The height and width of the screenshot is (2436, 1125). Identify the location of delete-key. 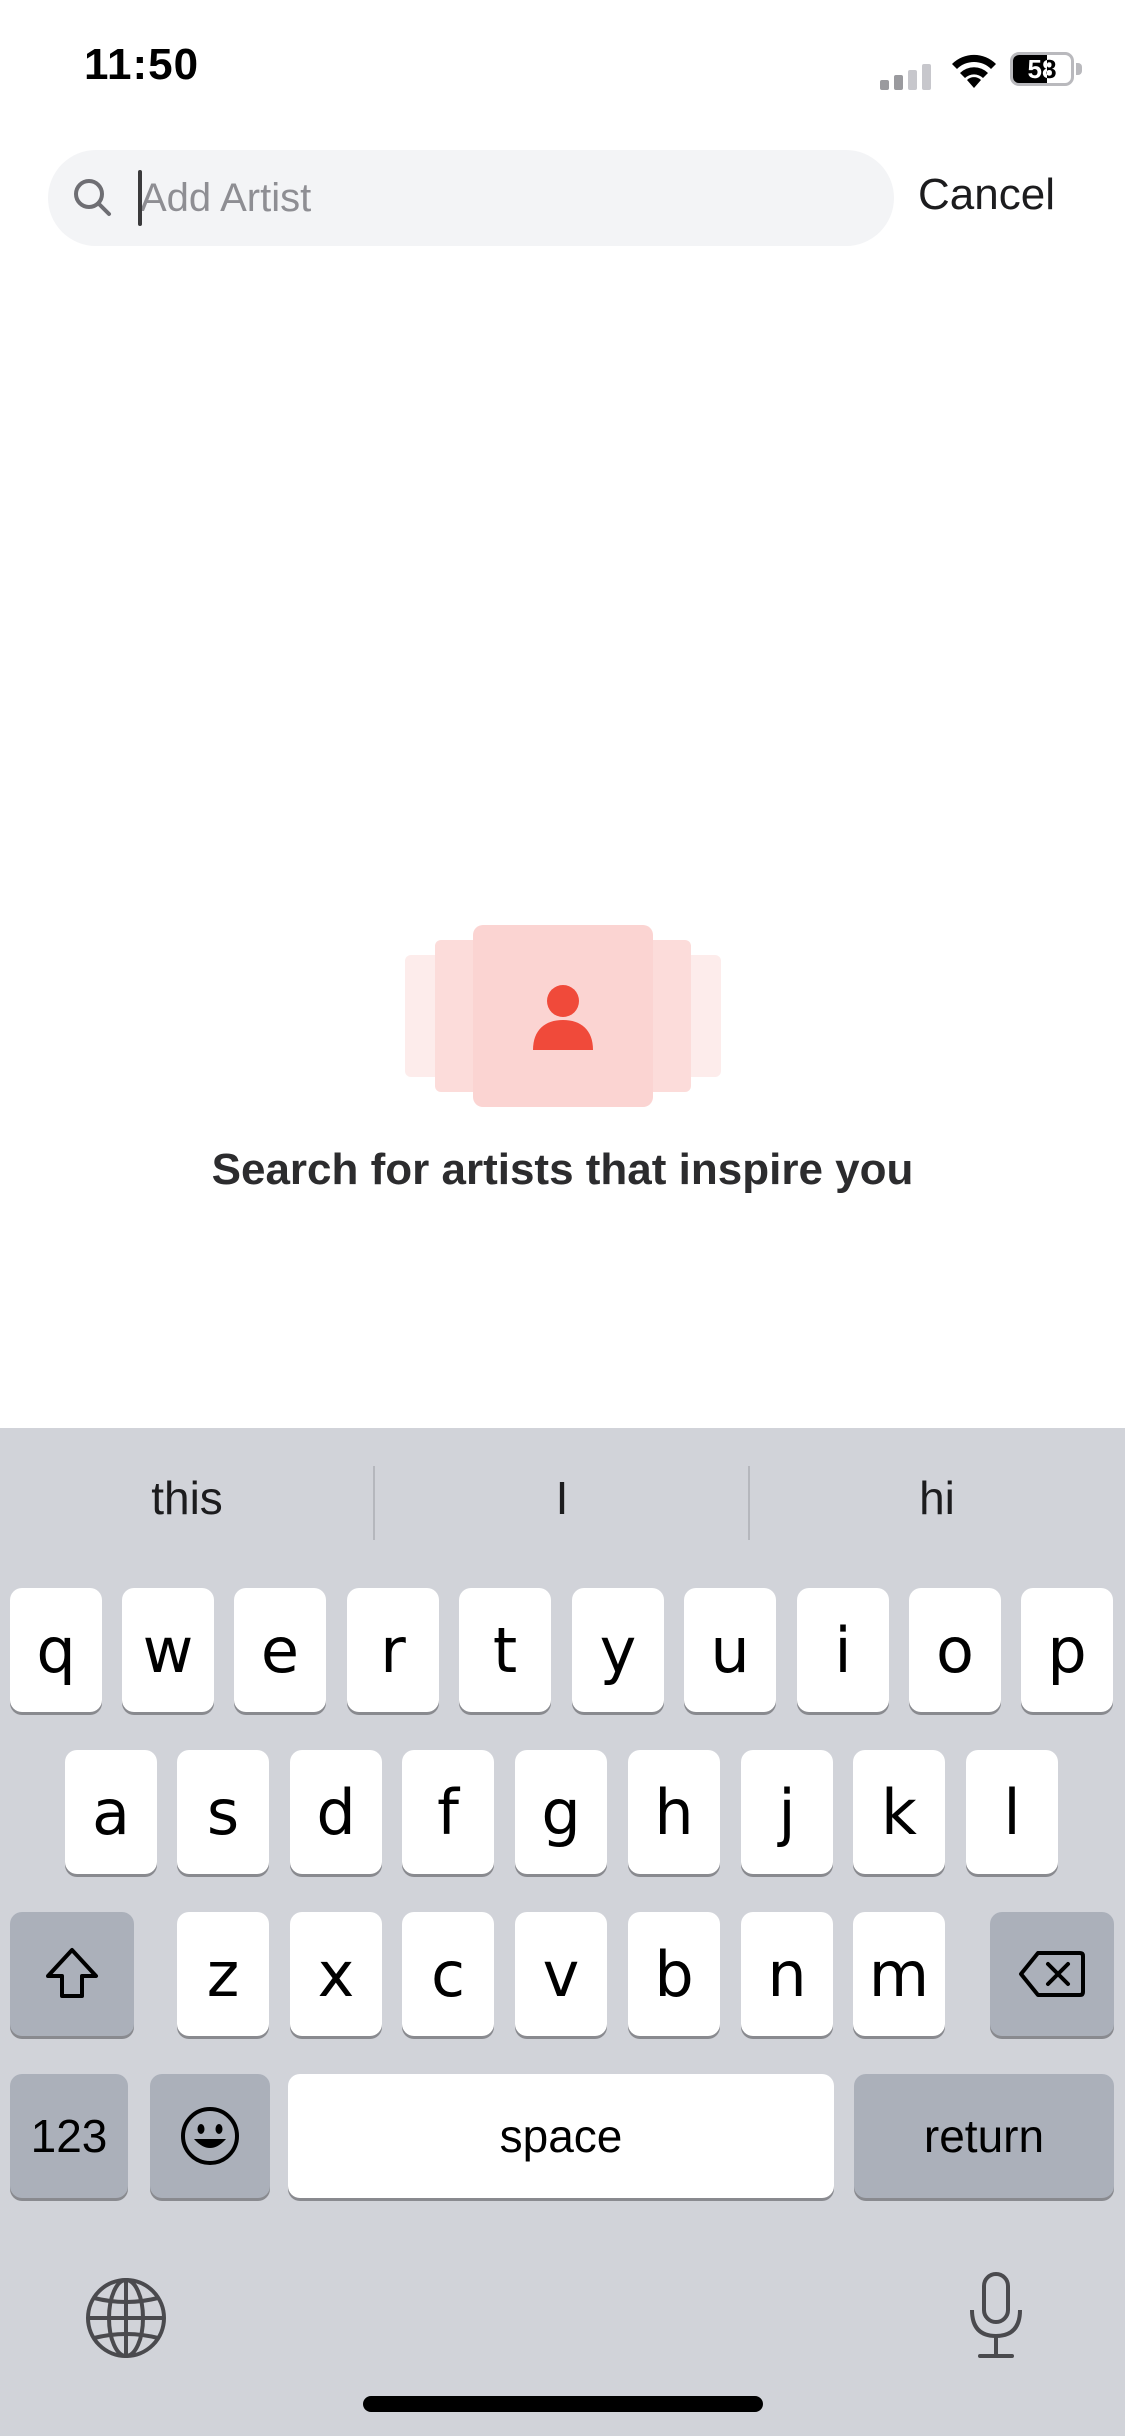
(1052, 1974).